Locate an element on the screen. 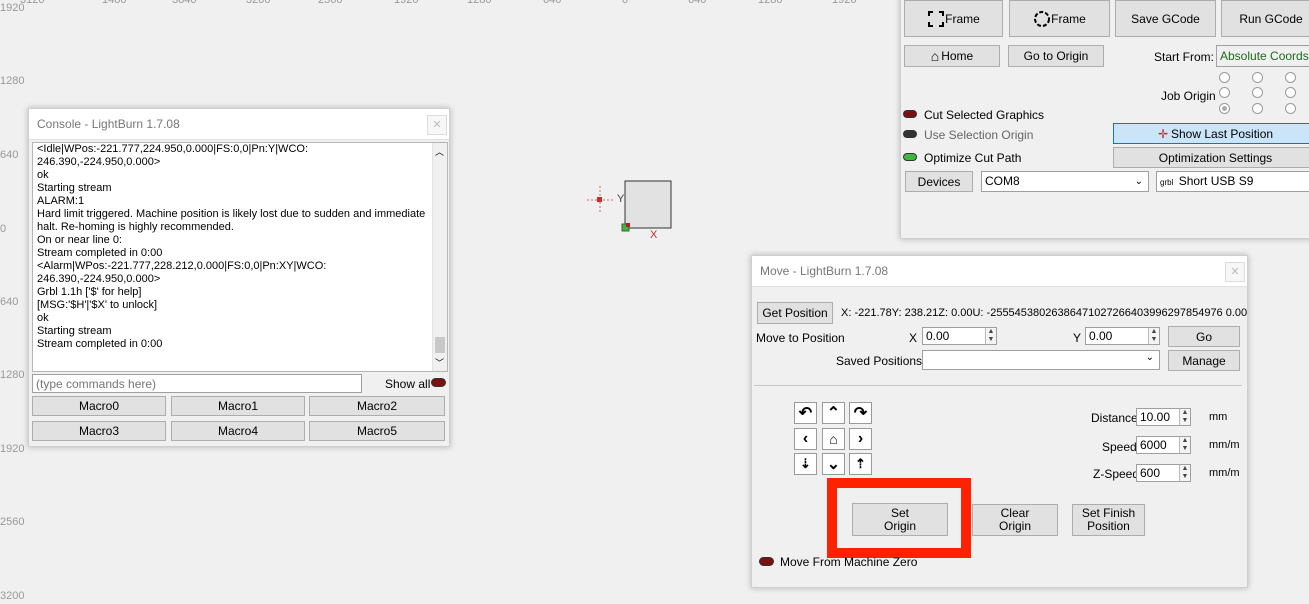 This screenshot has height=604, width=1309. jog-right-icon: › is located at coordinates (860, 439).